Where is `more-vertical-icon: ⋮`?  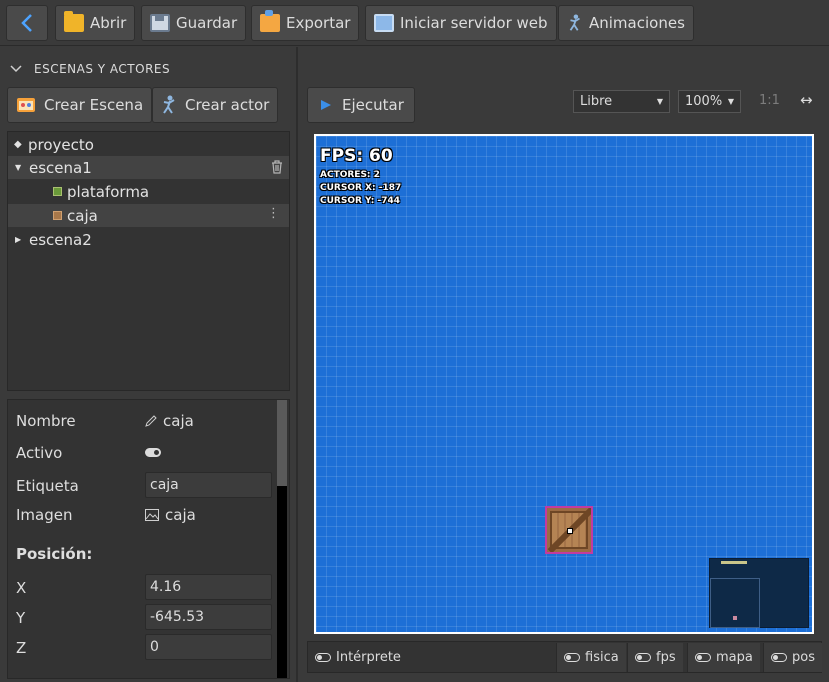
more-vertical-icon: ⋮ is located at coordinates (273, 213).